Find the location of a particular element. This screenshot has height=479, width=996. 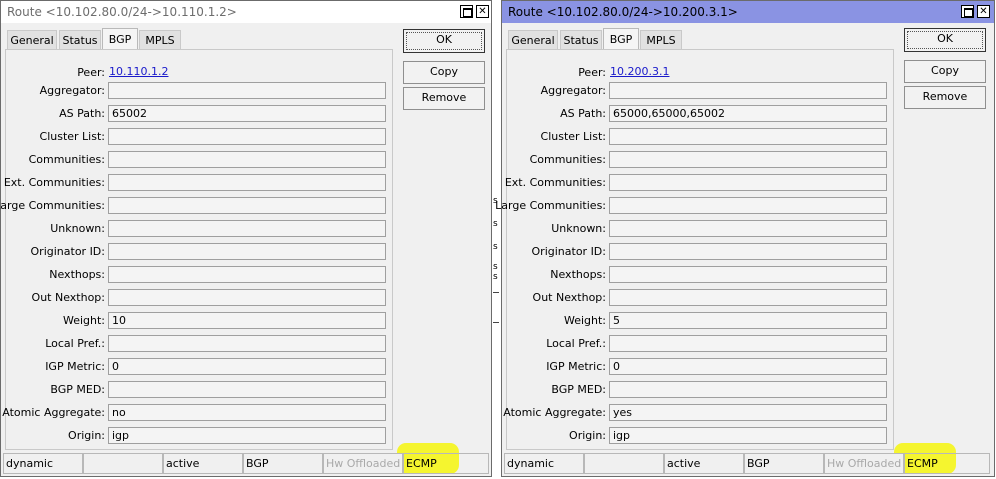

peer-link: 10.110.1.2 is located at coordinates (247, 72).